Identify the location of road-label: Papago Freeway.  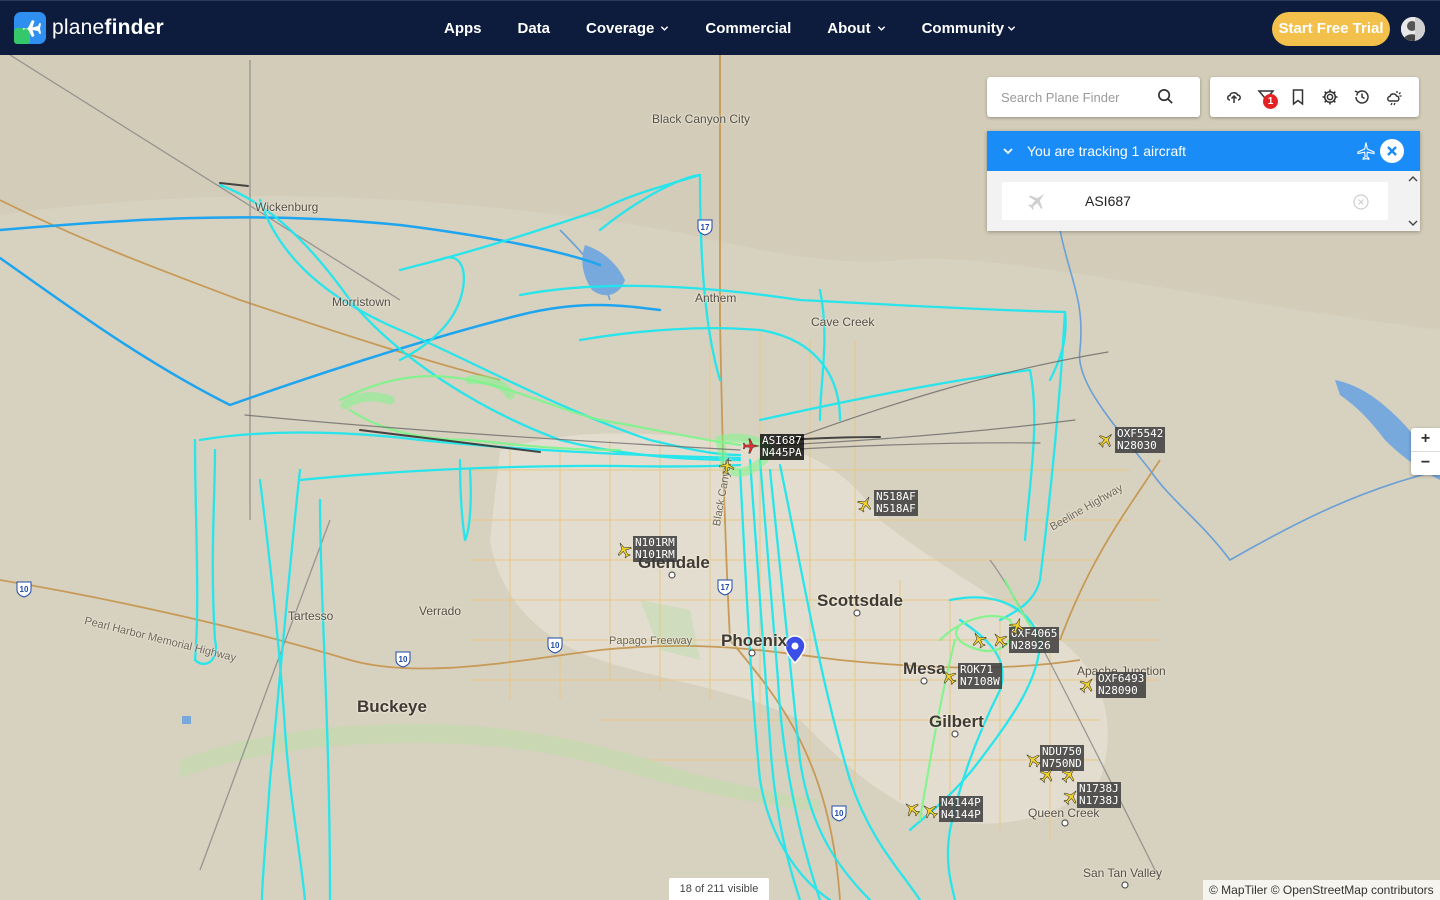
(651, 641).